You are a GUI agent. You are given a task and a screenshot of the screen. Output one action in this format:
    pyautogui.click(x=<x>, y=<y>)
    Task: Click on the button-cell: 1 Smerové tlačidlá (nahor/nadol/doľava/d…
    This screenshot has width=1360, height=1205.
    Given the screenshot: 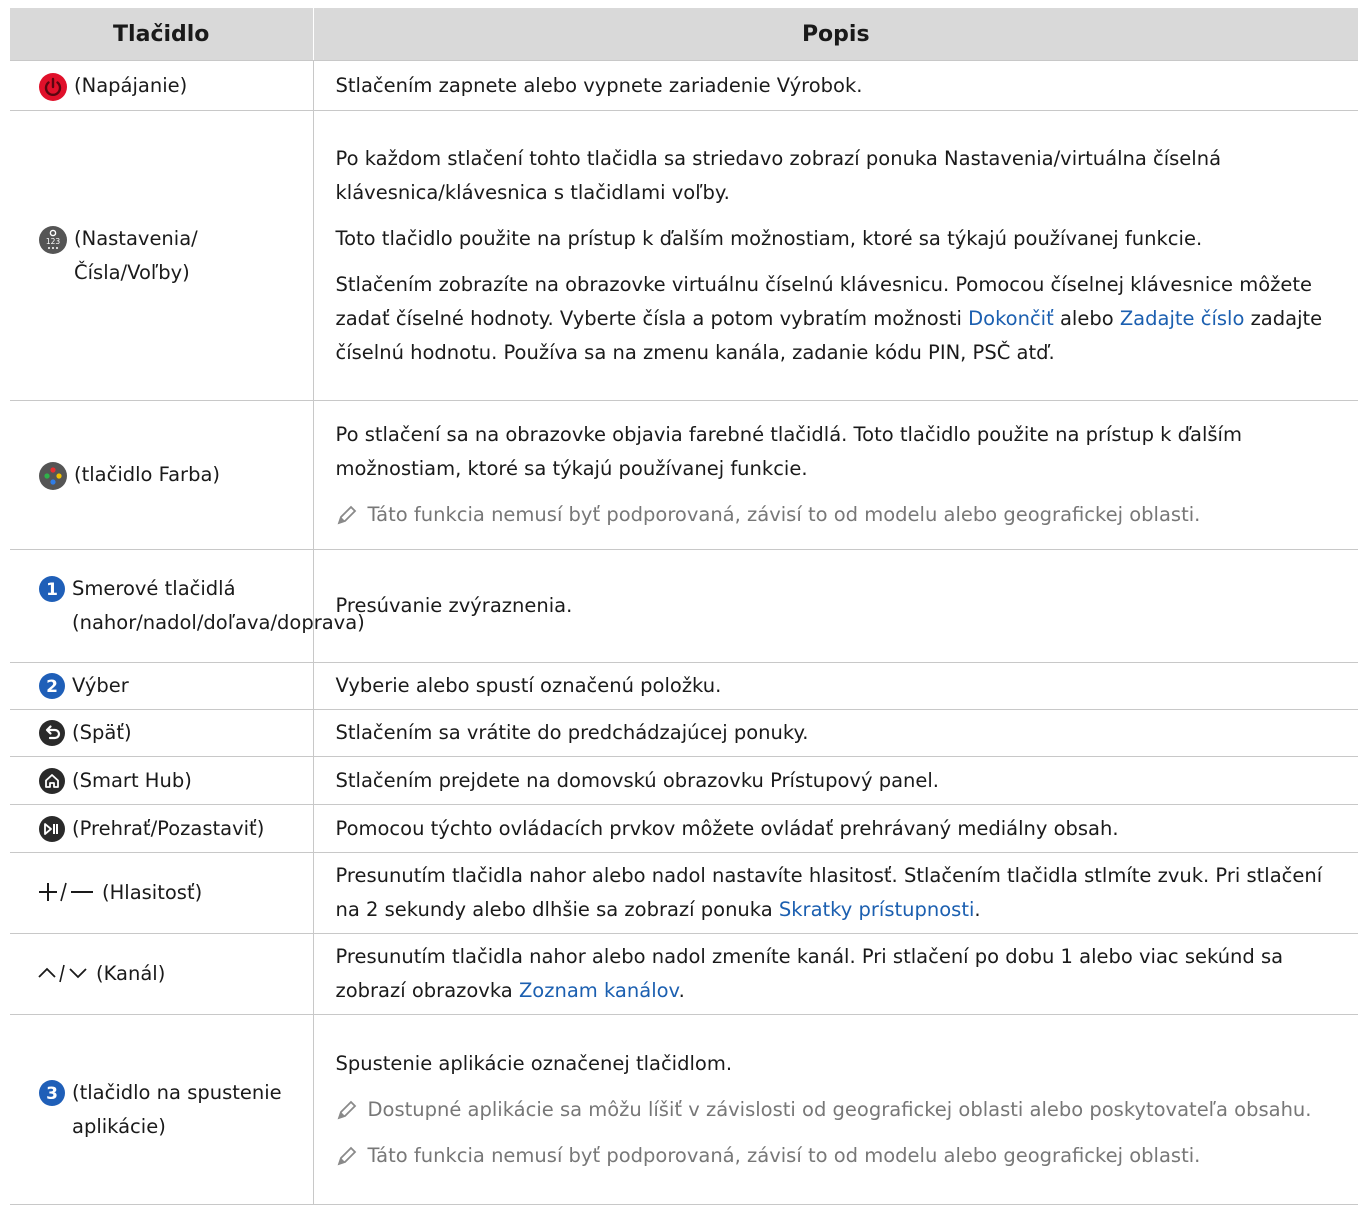 What is the action you would take?
    pyautogui.click(x=187, y=606)
    